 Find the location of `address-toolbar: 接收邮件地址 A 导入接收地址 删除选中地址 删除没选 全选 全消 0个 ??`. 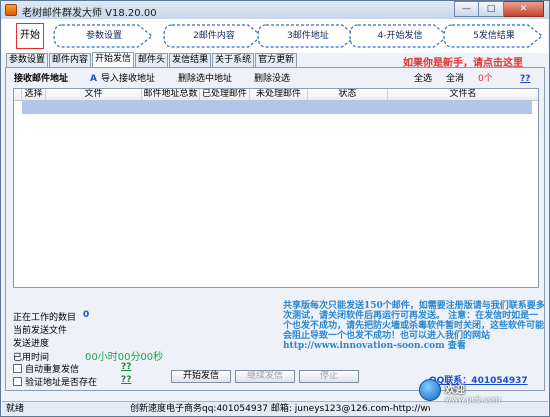

address-toolbar: 接收邮件地址 A 导入接收地址 删除选中地址 删除没选 全选 全消 0个 ?? is located at coordinates (275, 80).